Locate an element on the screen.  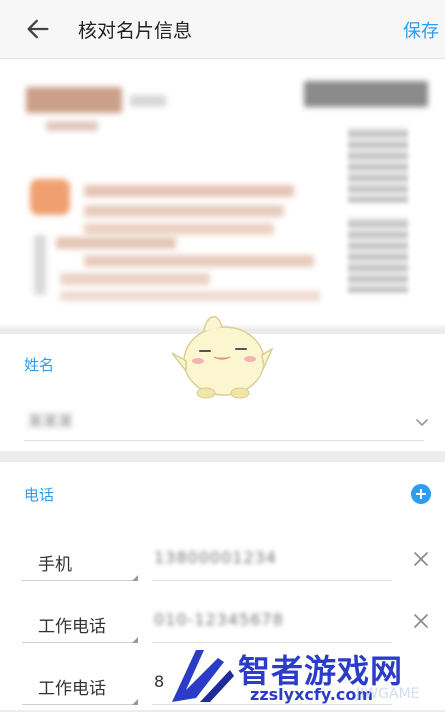
phone-number-value: 13800001234 is located at coordinates (215, 557).